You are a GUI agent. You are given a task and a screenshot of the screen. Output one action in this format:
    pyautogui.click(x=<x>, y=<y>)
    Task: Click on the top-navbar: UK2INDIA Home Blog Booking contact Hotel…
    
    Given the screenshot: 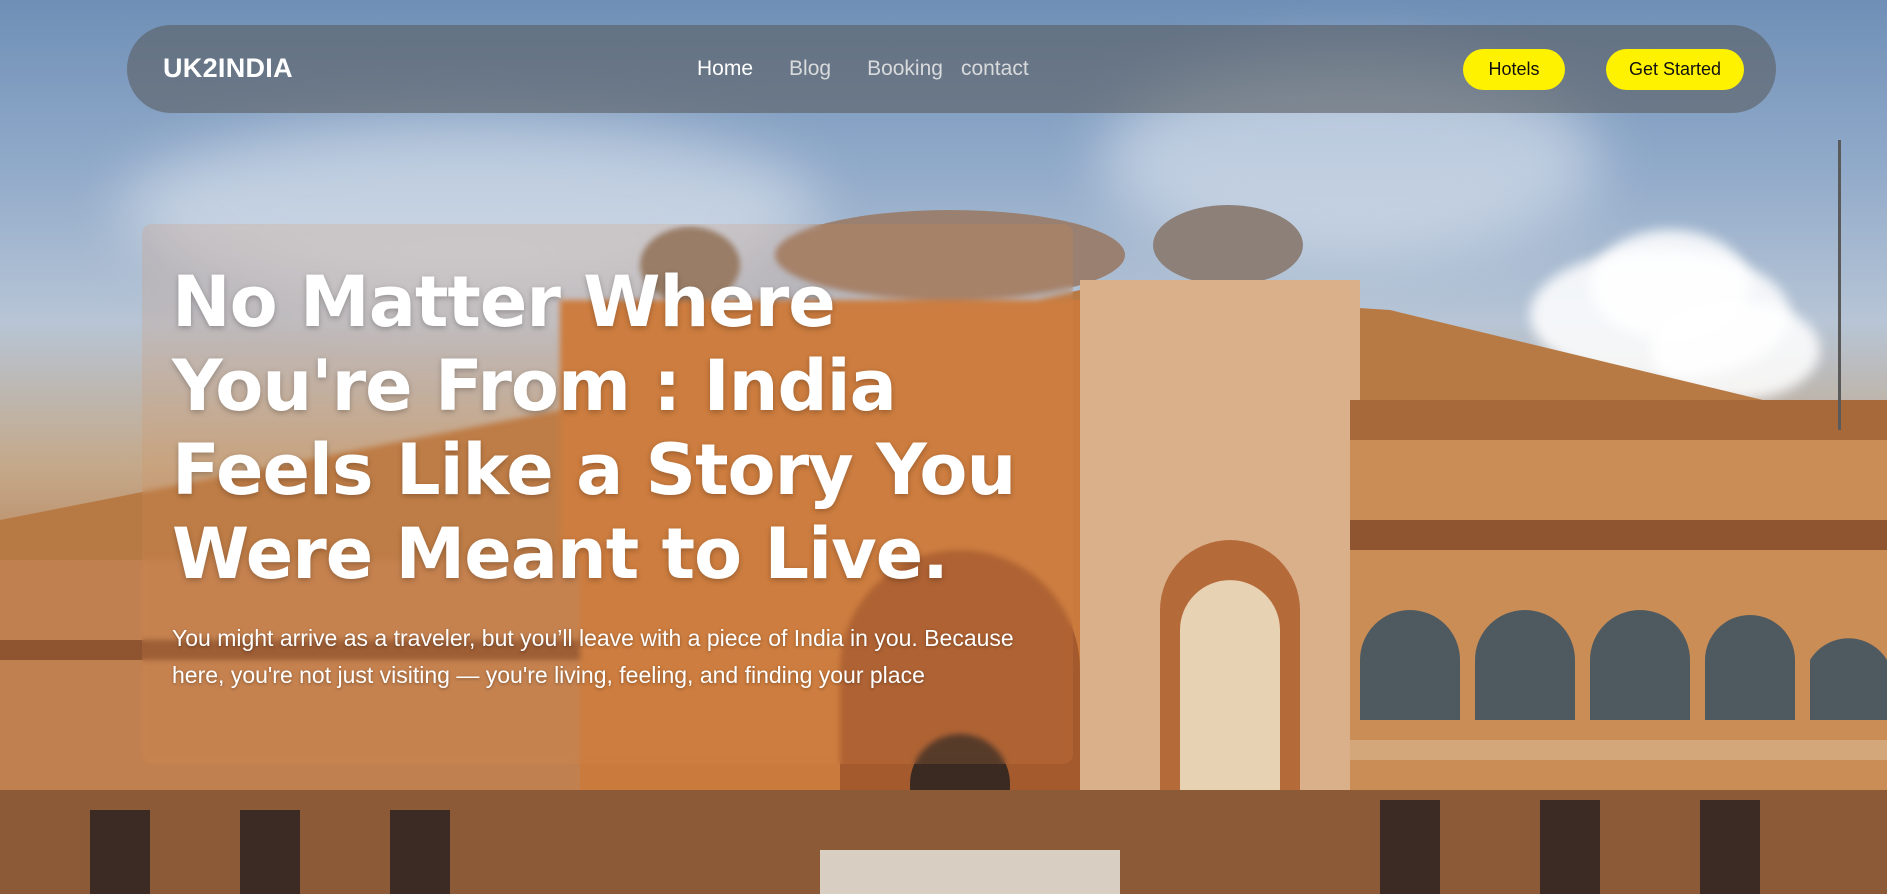 What is the action you would take?
    pyautogui.click(x=951, y=69)
    